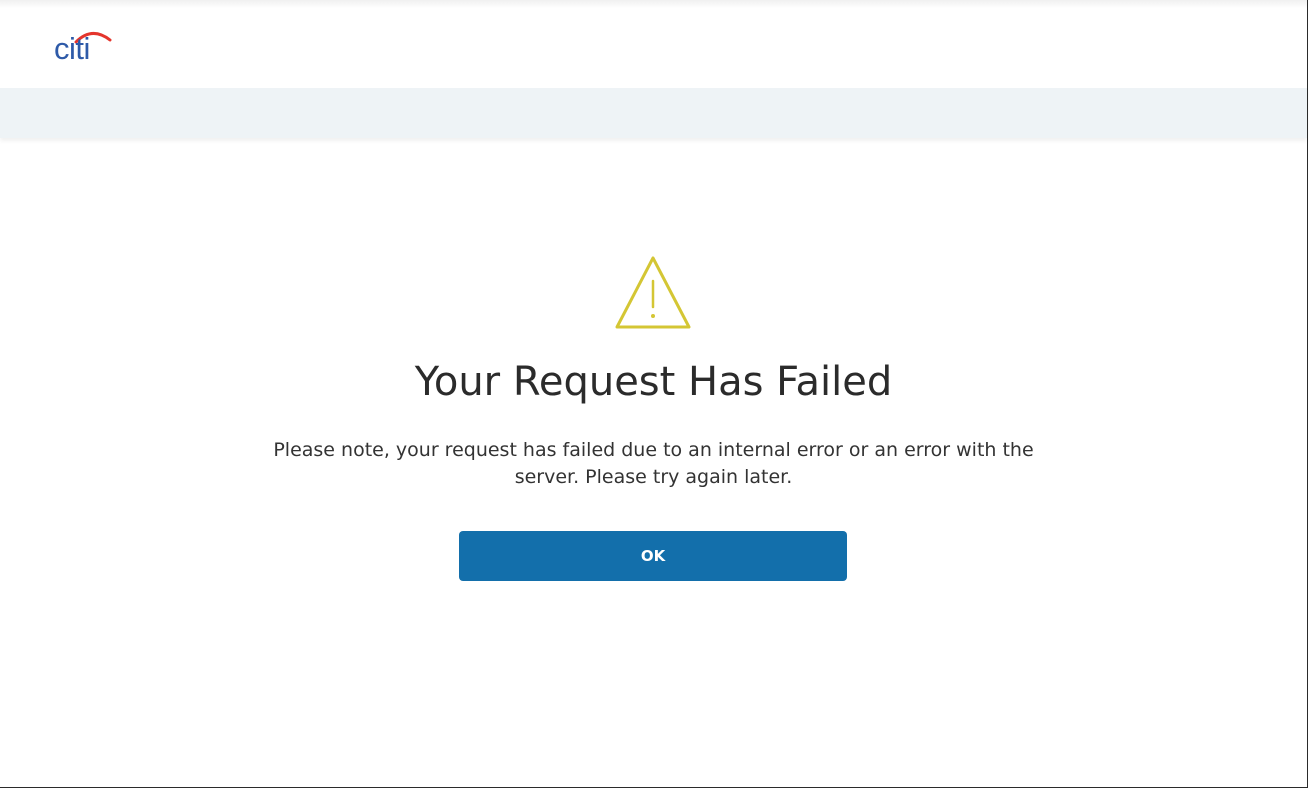 The width and height of the screenshot is (1309, 789). I want to click on header-shadow, so click(653, 4).